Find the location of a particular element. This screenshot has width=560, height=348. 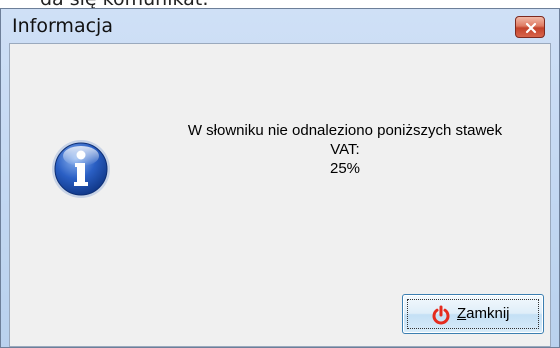

close-dialog-label: Zamknij is located at coordinates (483, 313).